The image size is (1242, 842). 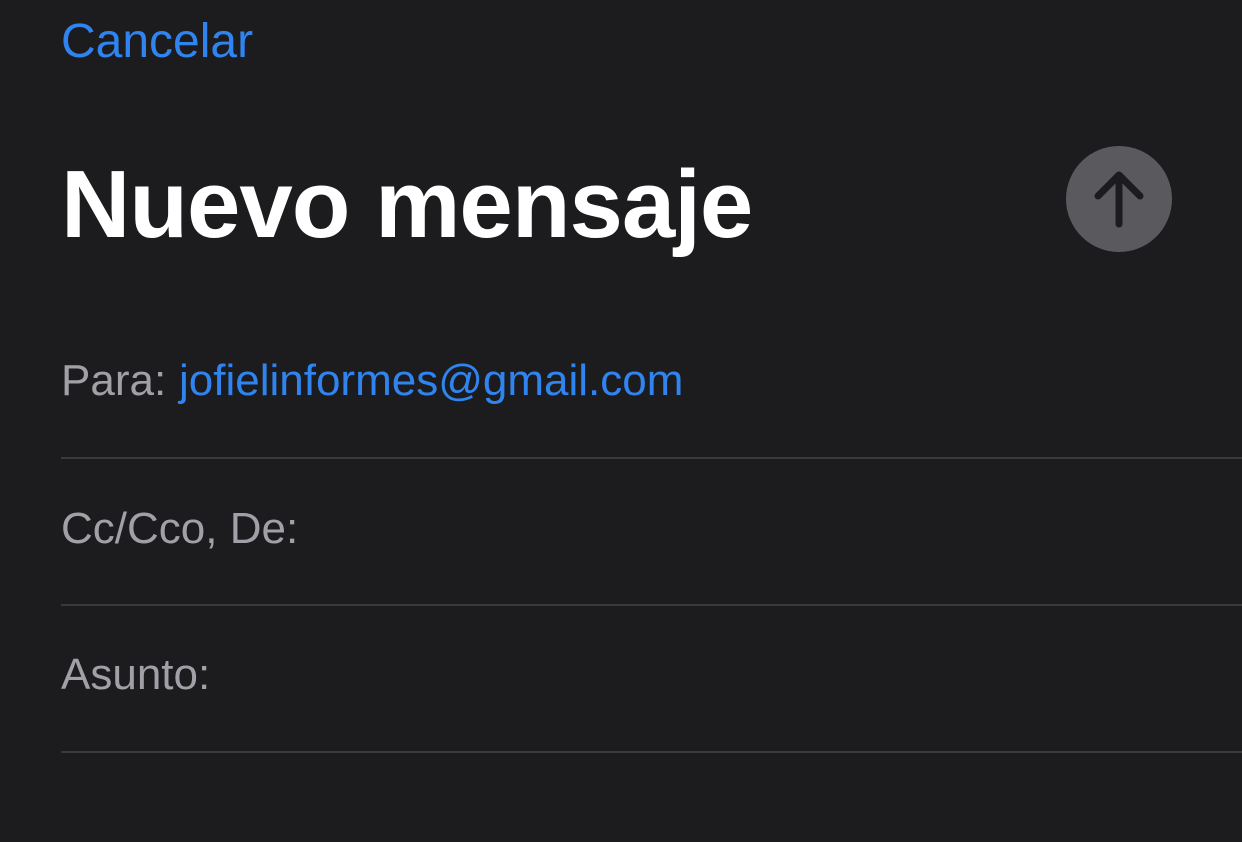 What do you see at coordinates (180, 528) in the screenshot?
I see `cc-from-label: Cc/Cco, De:` at bounding box center [180, 528].